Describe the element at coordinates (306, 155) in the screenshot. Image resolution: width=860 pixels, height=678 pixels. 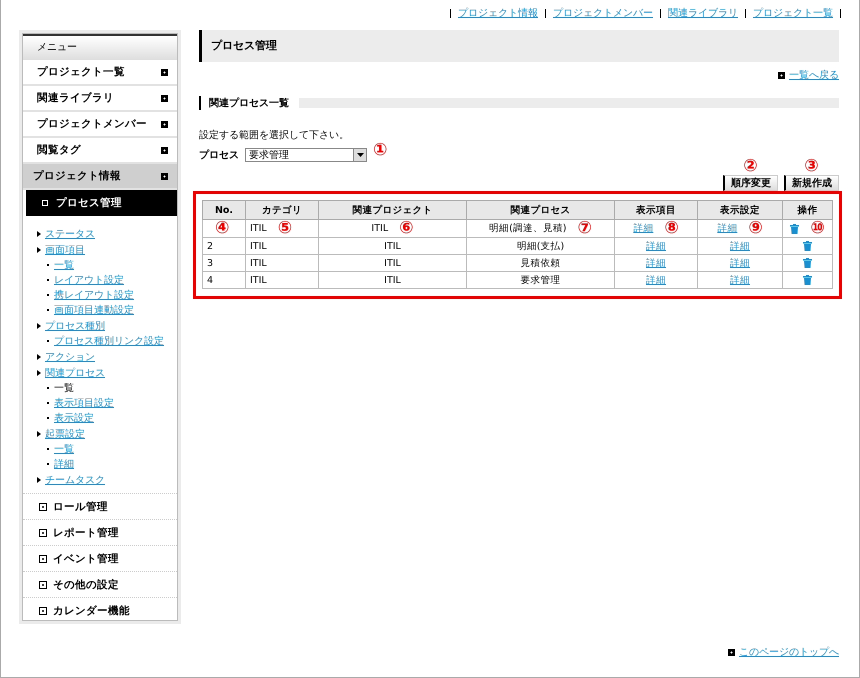
I see `process-dropdown: 要求管理` at that location.